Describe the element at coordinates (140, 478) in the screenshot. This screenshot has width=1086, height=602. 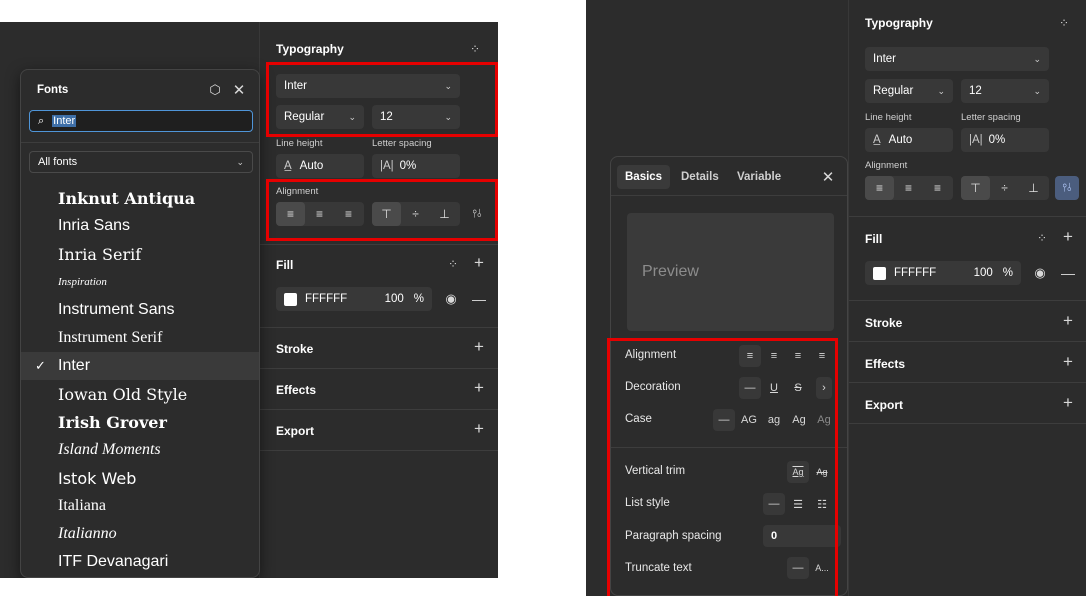
I see `font-list-item: Istok Web` at that location.